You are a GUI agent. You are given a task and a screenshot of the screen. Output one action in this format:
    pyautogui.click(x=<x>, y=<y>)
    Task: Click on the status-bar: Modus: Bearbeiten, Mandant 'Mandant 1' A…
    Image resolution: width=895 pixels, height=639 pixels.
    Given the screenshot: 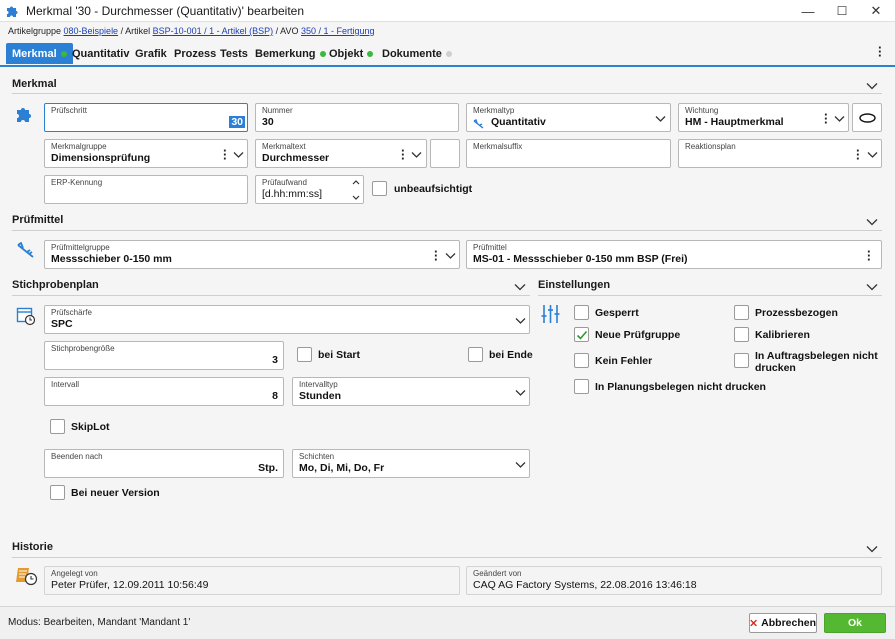 What is the action you would take?
    pyautogui.click(x=447, y=622)
    